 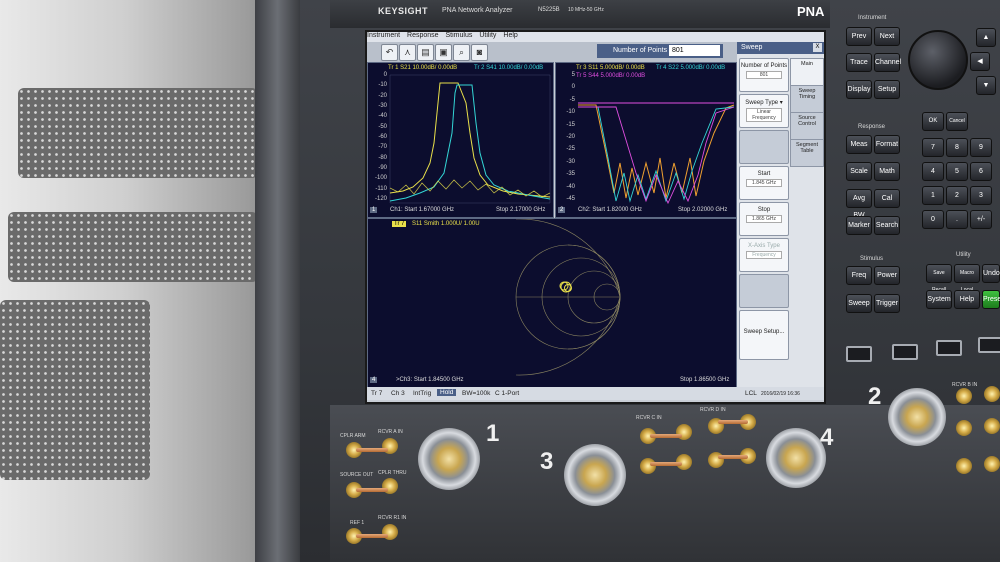 I want to click on key-format: Format, so click(x=887, y=144).